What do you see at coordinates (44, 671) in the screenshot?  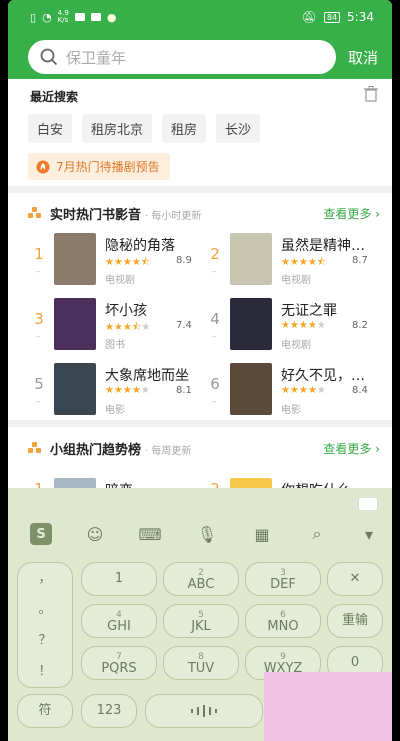 I see `punct-exclaim: ！` at bounding box center [44, 671].